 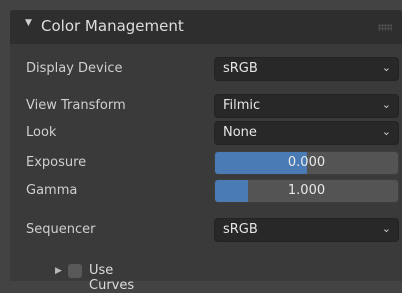 I want to click on triangle-right-icon: ▶, so click(x=58, y=271).